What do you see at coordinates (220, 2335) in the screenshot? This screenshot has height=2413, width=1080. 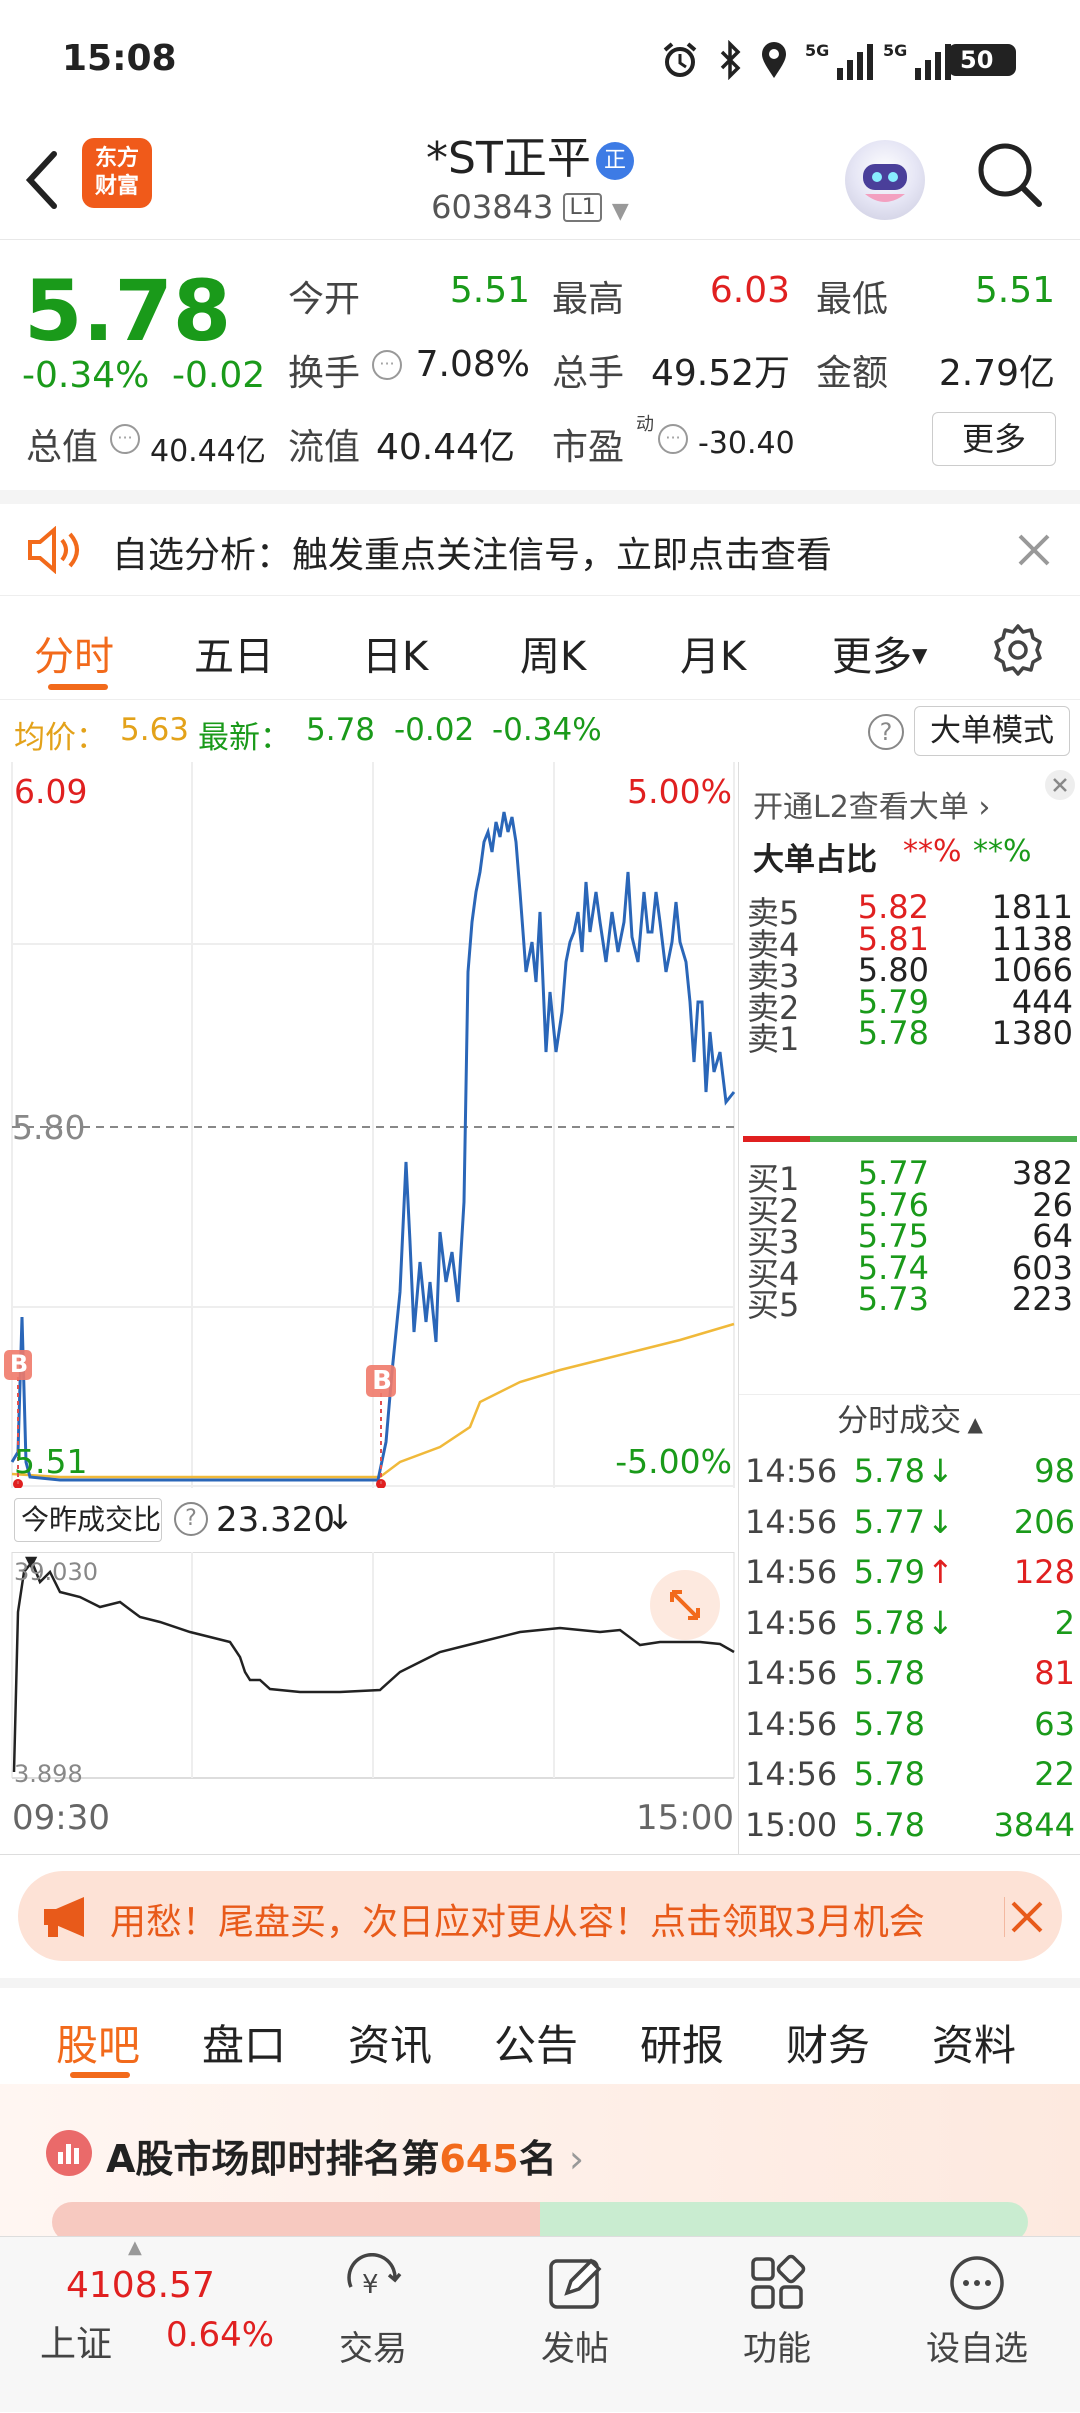 I see `index-pct: 0.64%` at bounding box center [220, 2335].